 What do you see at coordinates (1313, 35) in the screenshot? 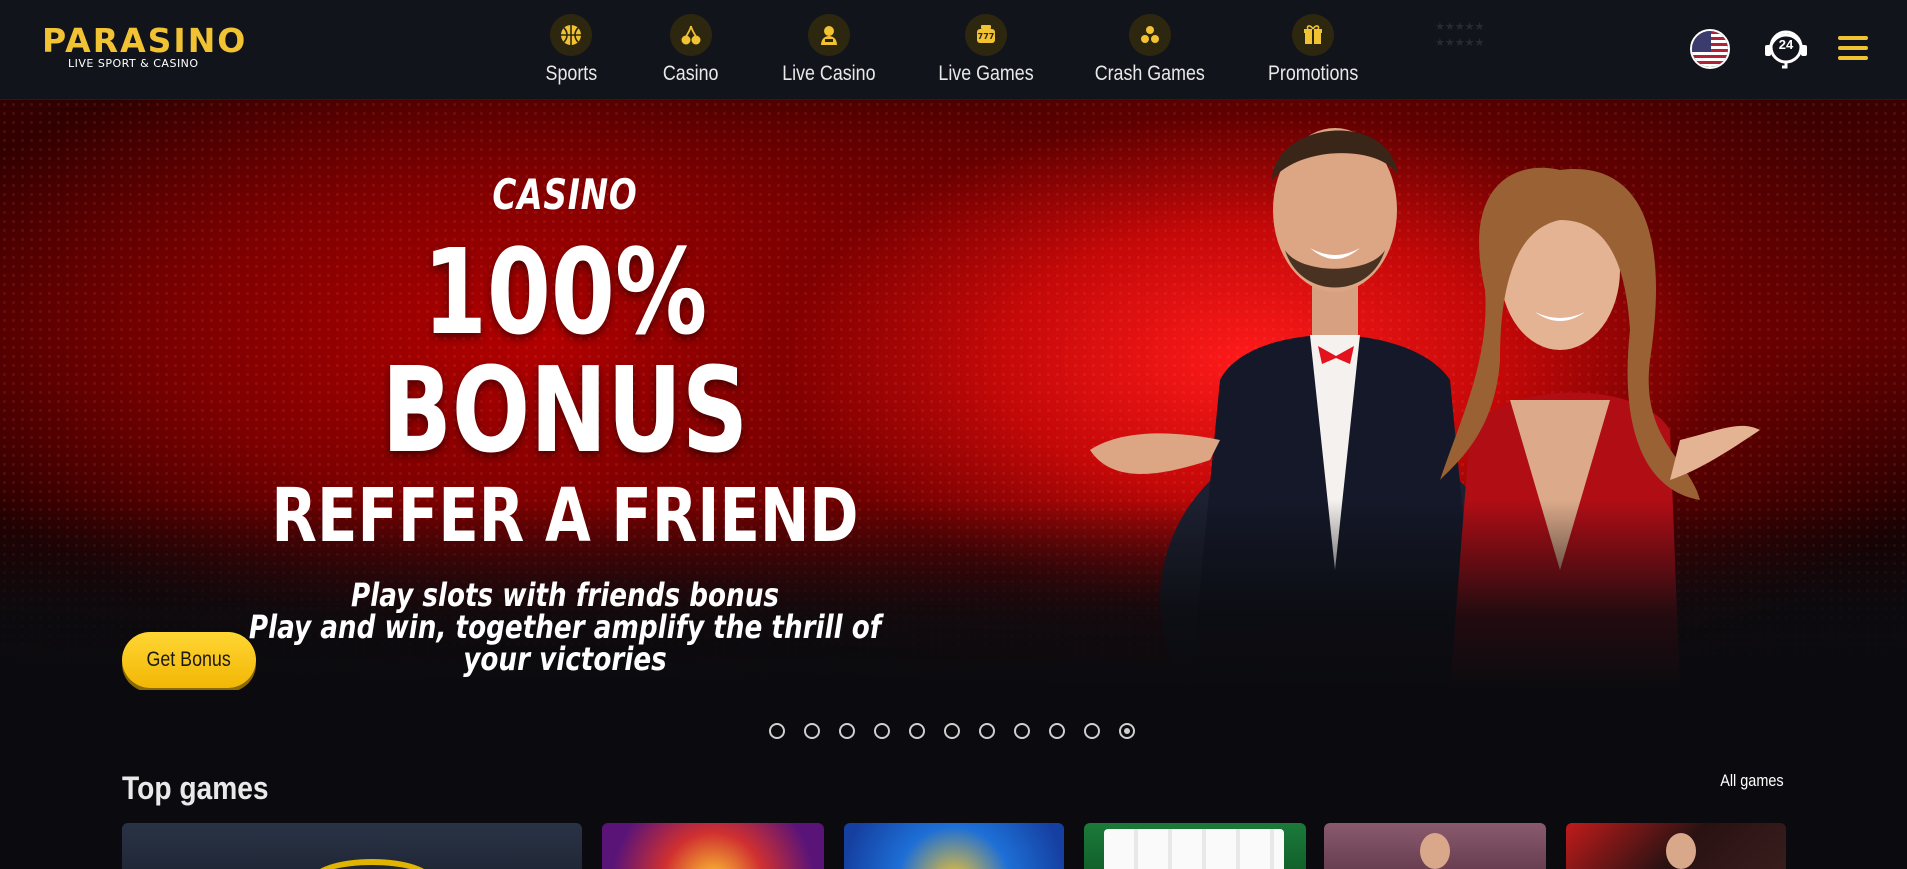
I see `gift-icon` at bounding box center [1313, 35].